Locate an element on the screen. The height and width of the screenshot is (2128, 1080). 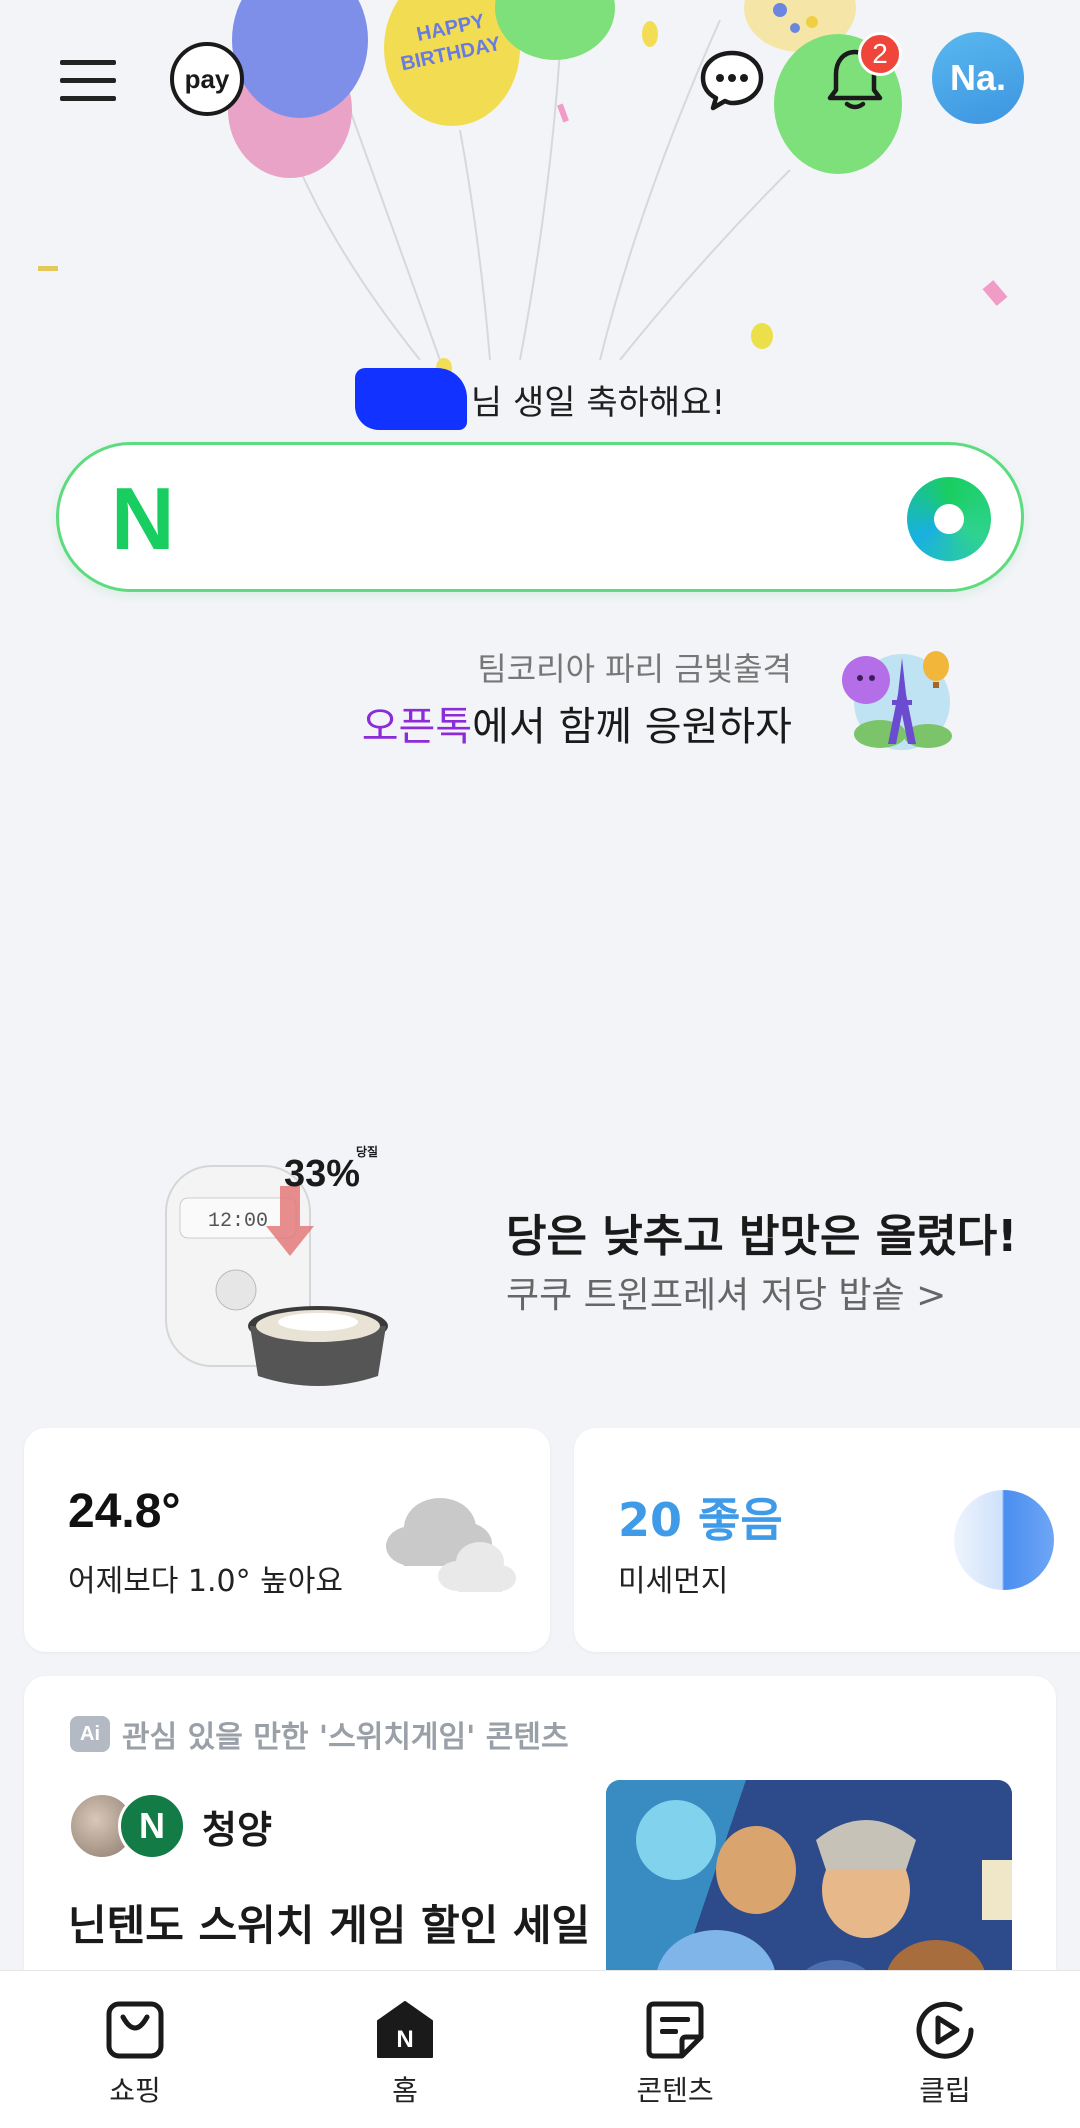
nav-item-clip: 클립 is located at coordinates (945, 2049).